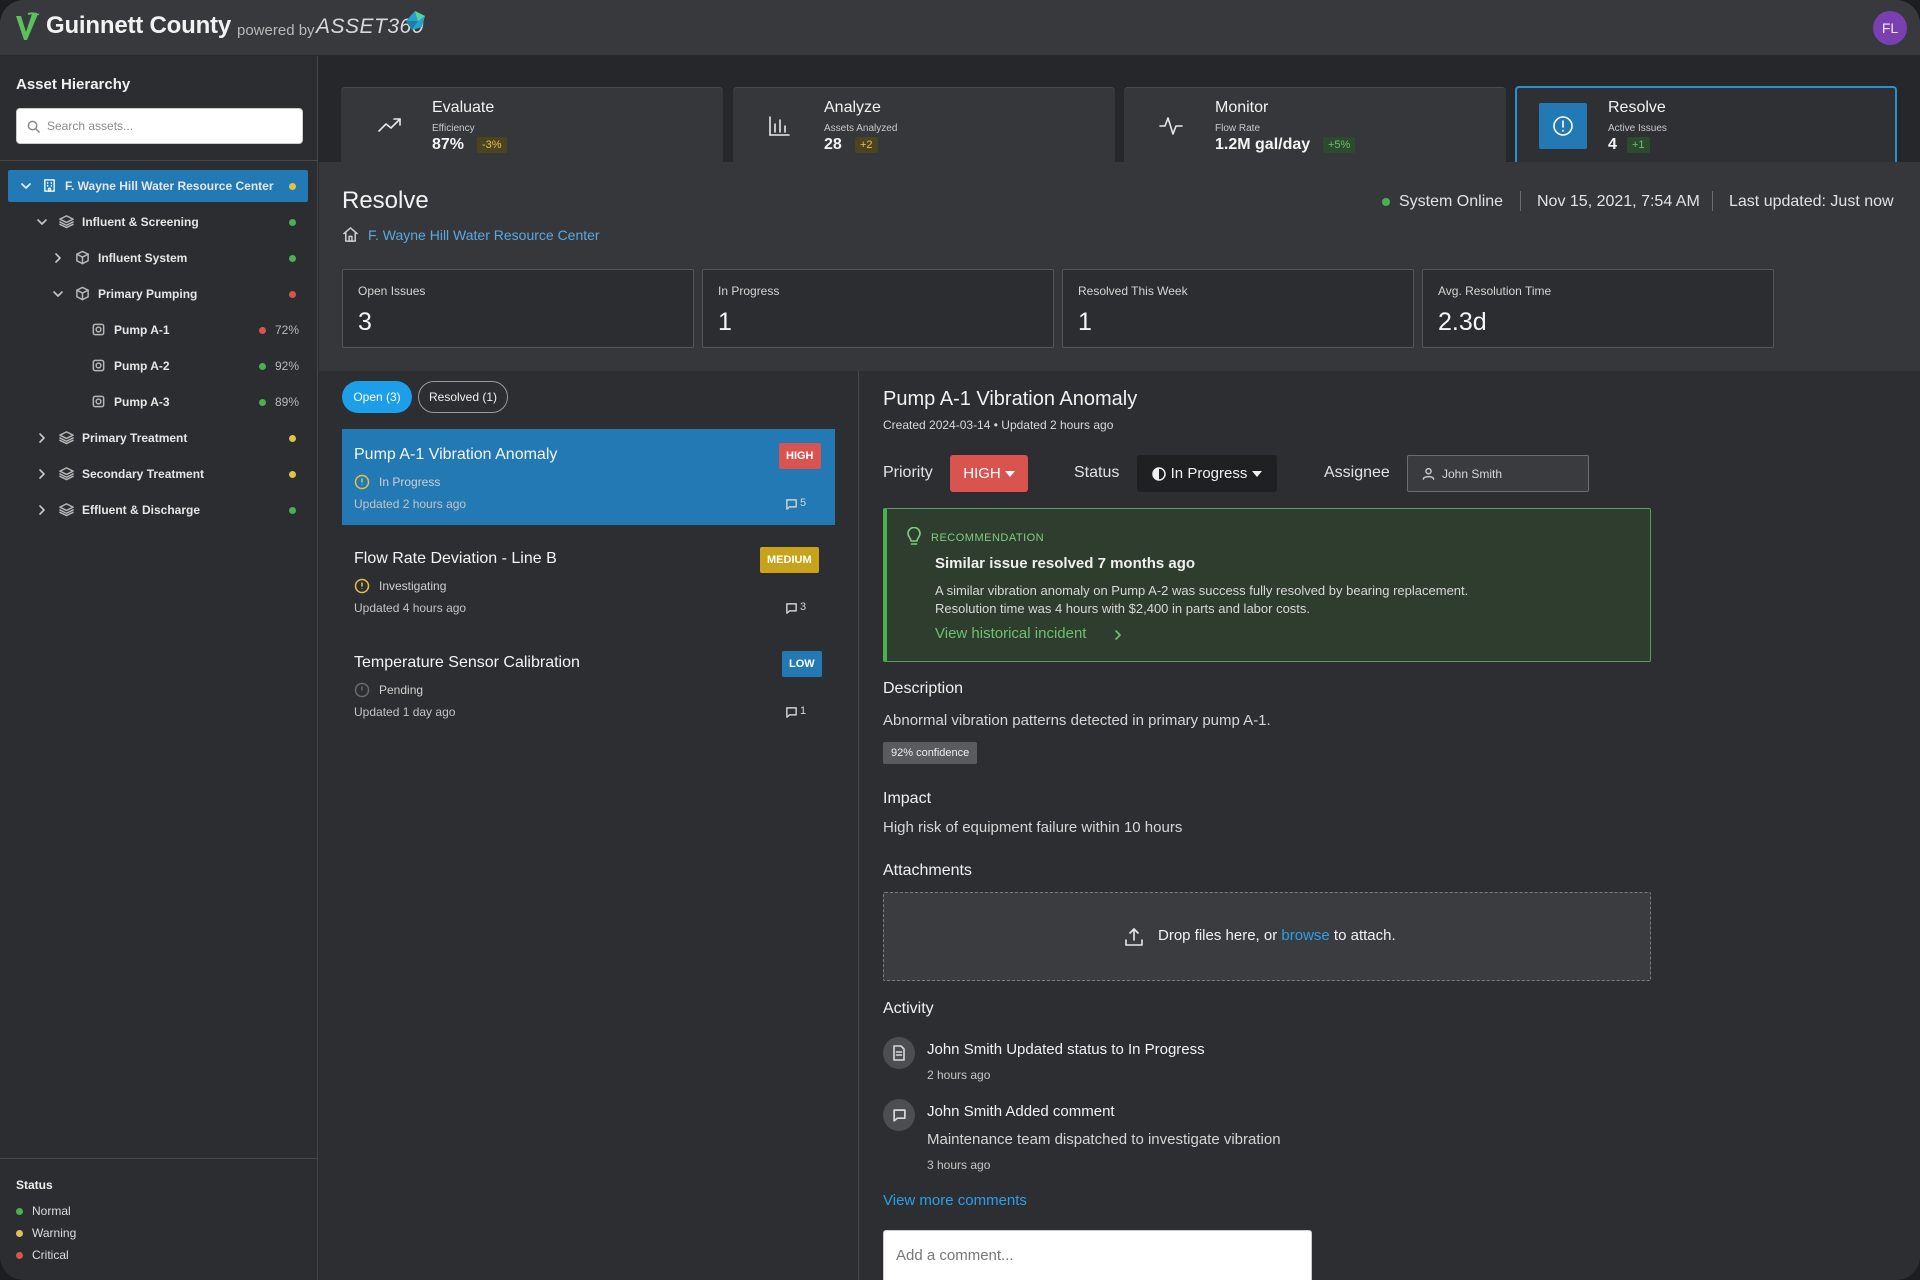 This screenshot has height=1280, width=1920. Describe the element at coordinates (448, 144) in the screenshot. I see `nav-card-value: 87%` at that location.